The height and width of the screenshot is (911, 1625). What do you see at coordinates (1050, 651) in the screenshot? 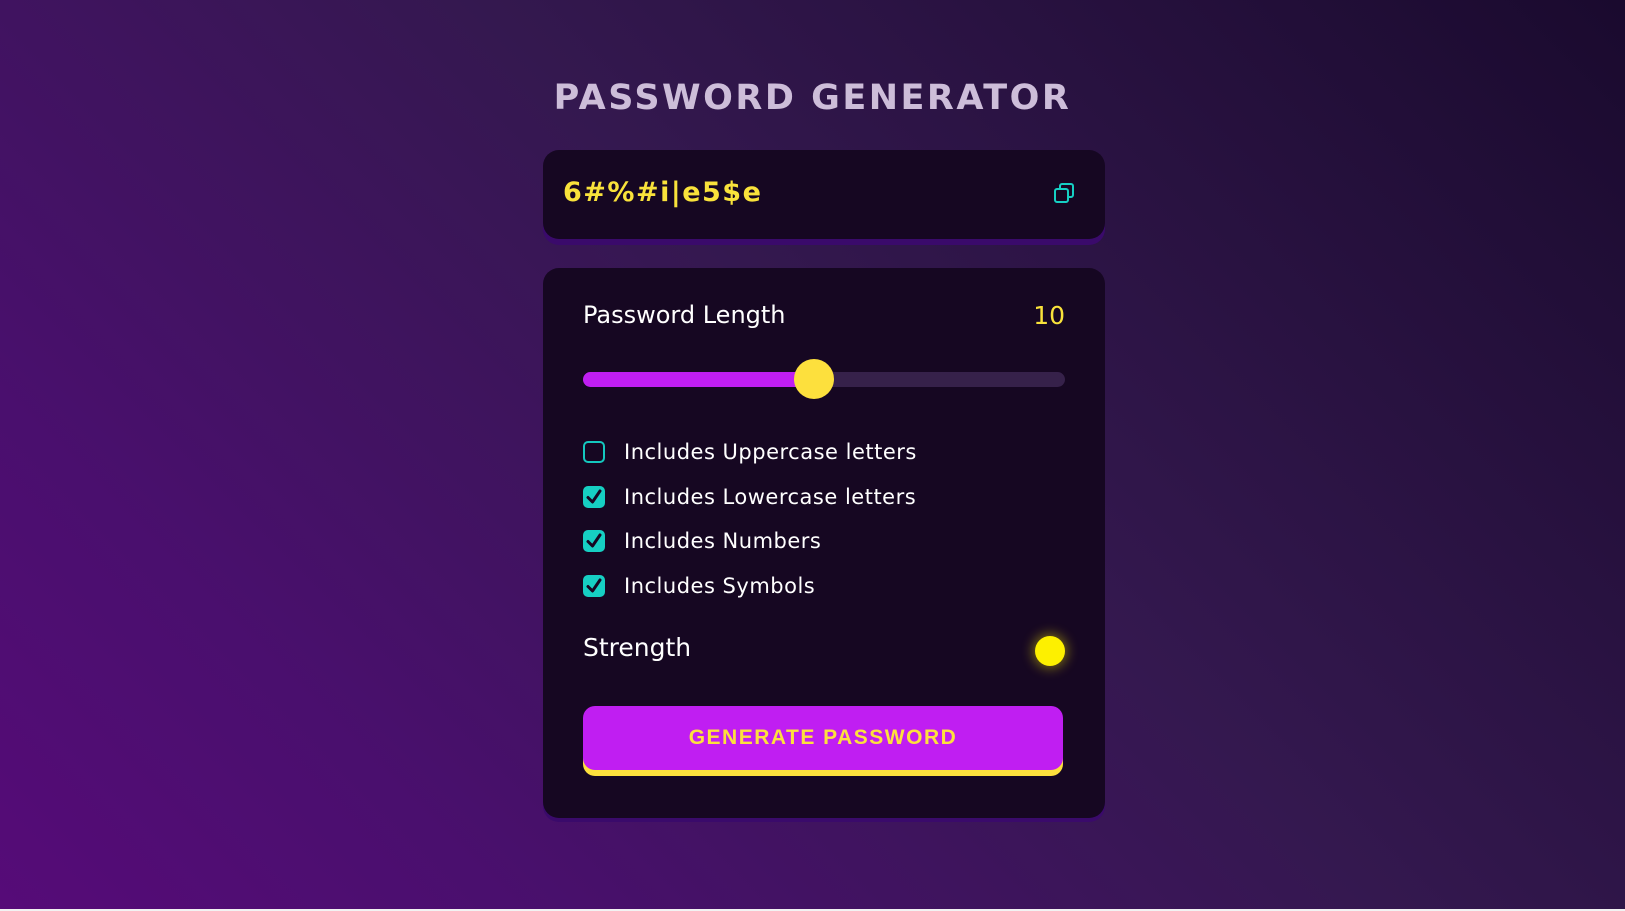
I see `strength-indicator` at bounding box center [1050, 651].